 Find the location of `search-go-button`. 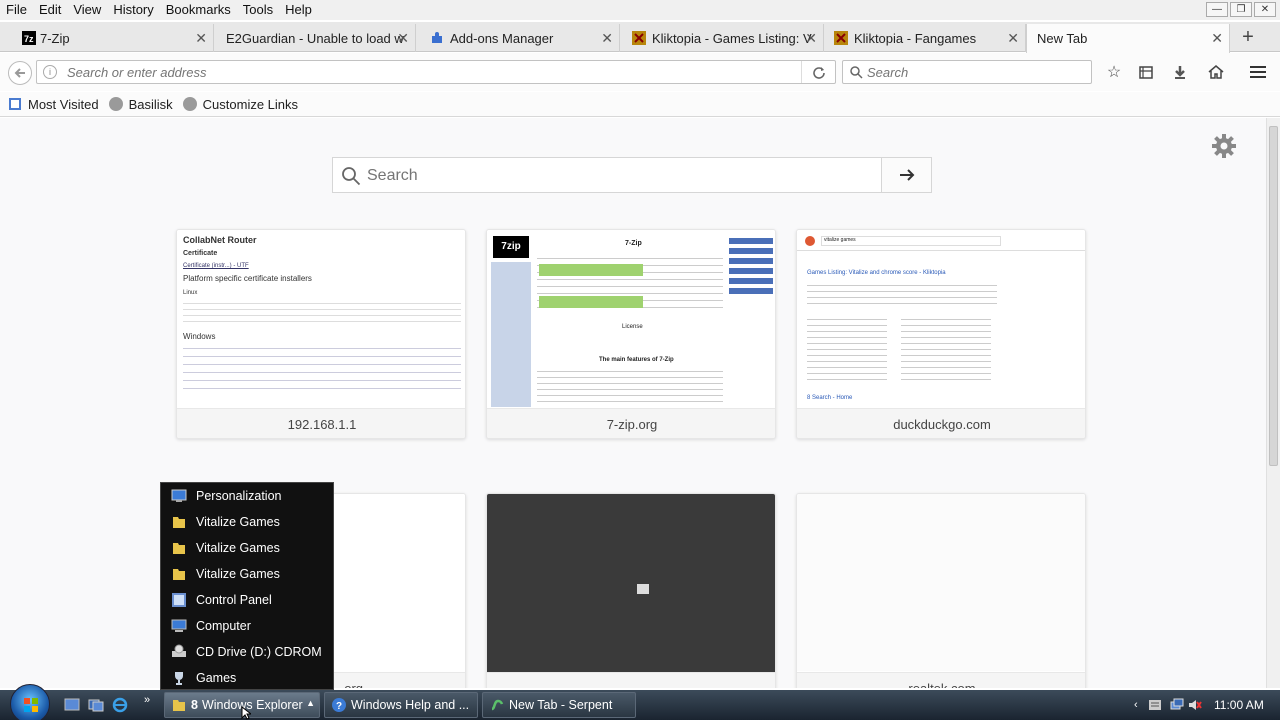

search-go-button is located at coordinates (906, 175).